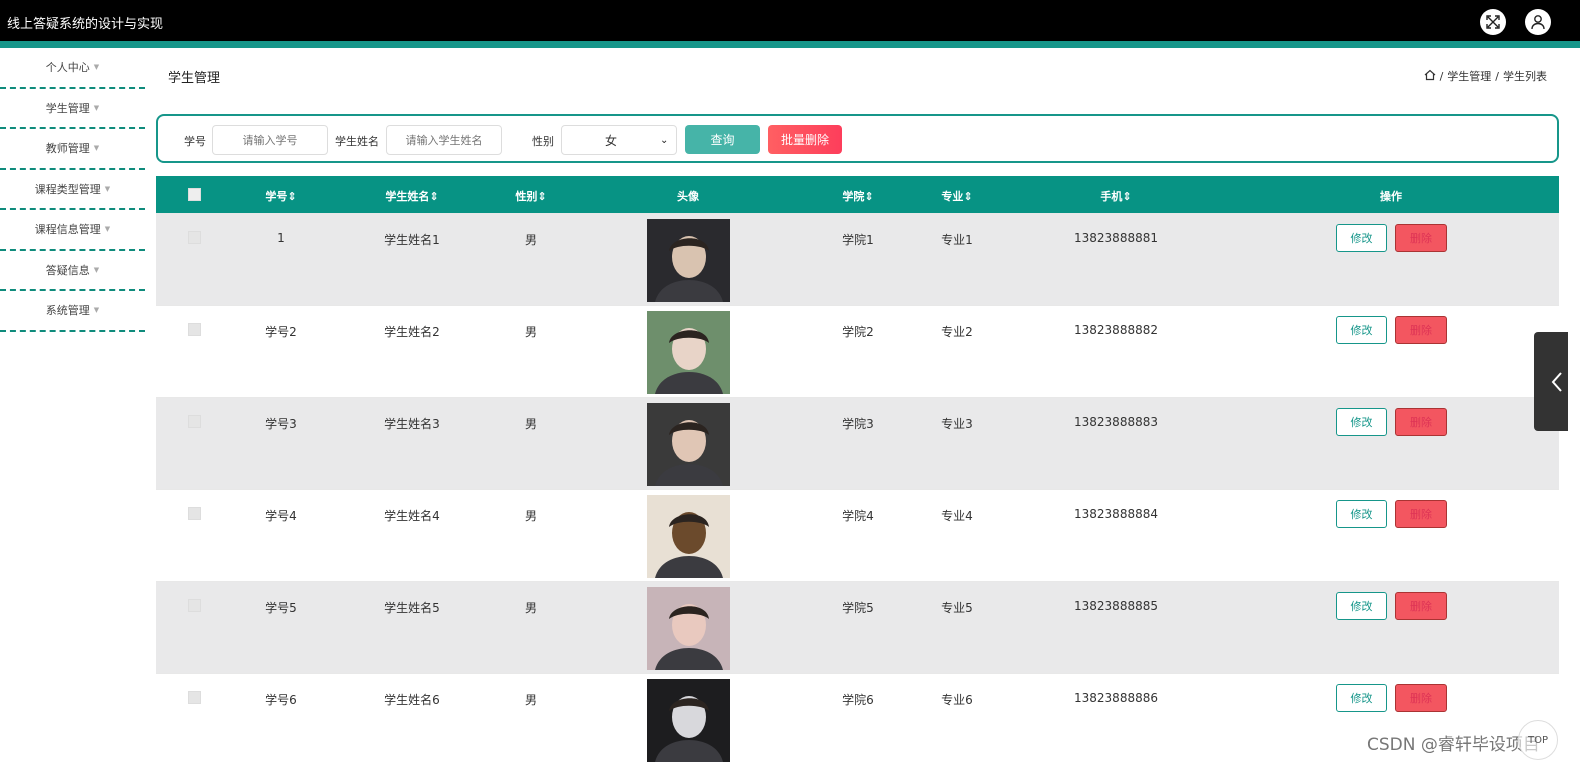  Describe the element at coordinates (957, 240) in the screenshot. I see `cell-major: 专业1` at that location.